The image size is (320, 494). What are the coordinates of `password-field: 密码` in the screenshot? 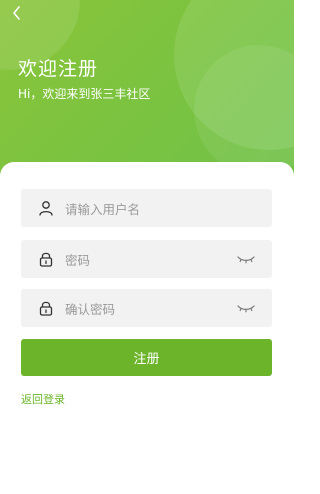 It's located at (146, 259).